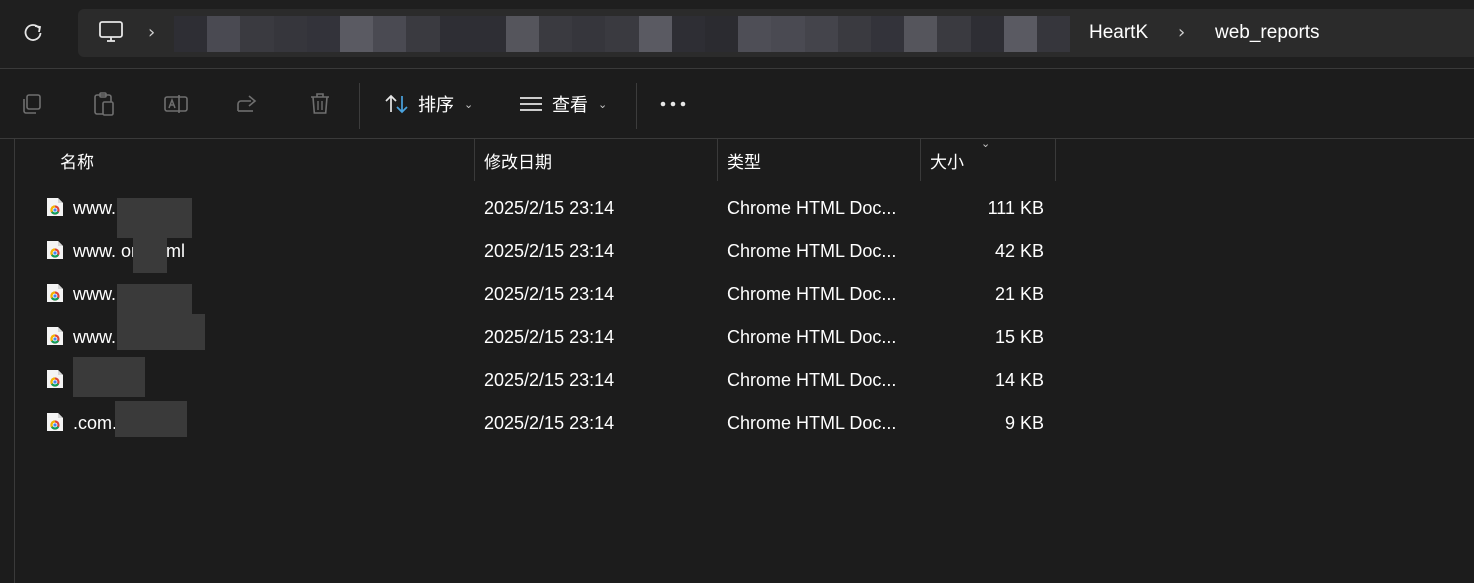  I want to click on file-size: 21 KB, so click(1019, 294).